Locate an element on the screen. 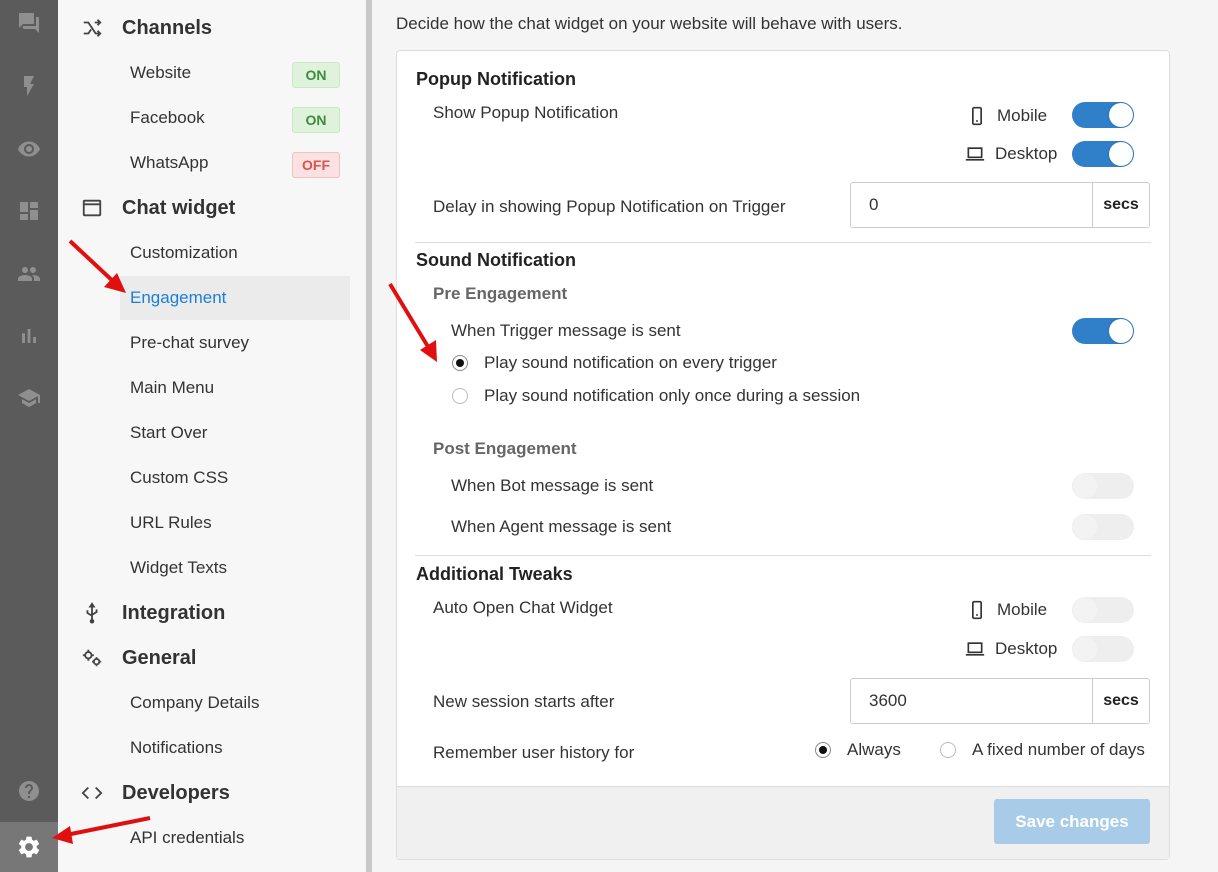 Image resolution: width=1218 pixels, height=872 pixels. radio-label: Play sound notification on every trigger is located at coordinates (630, 362).